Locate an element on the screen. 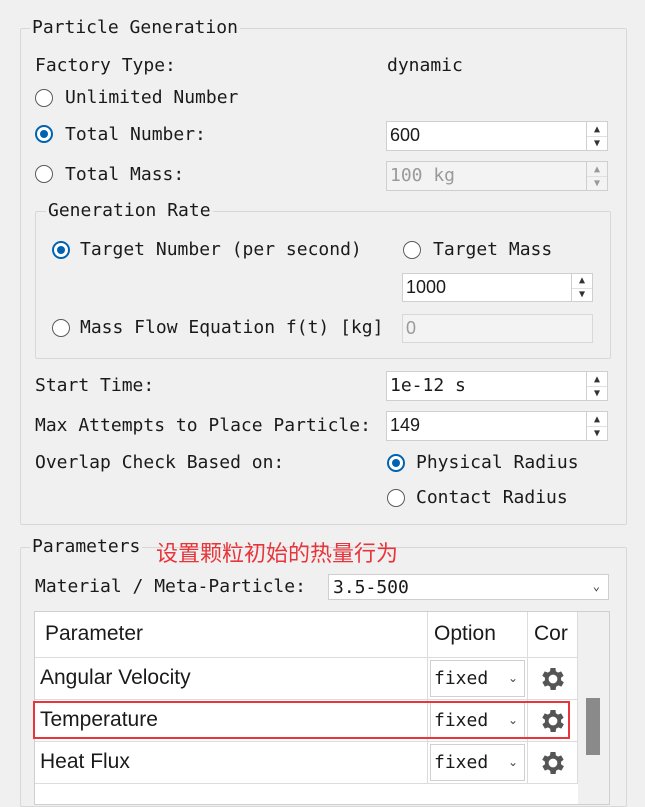 This screenshot has height=807, width=645. row-parameter-name: Angular Velocity is located at coordinates (115, 677).